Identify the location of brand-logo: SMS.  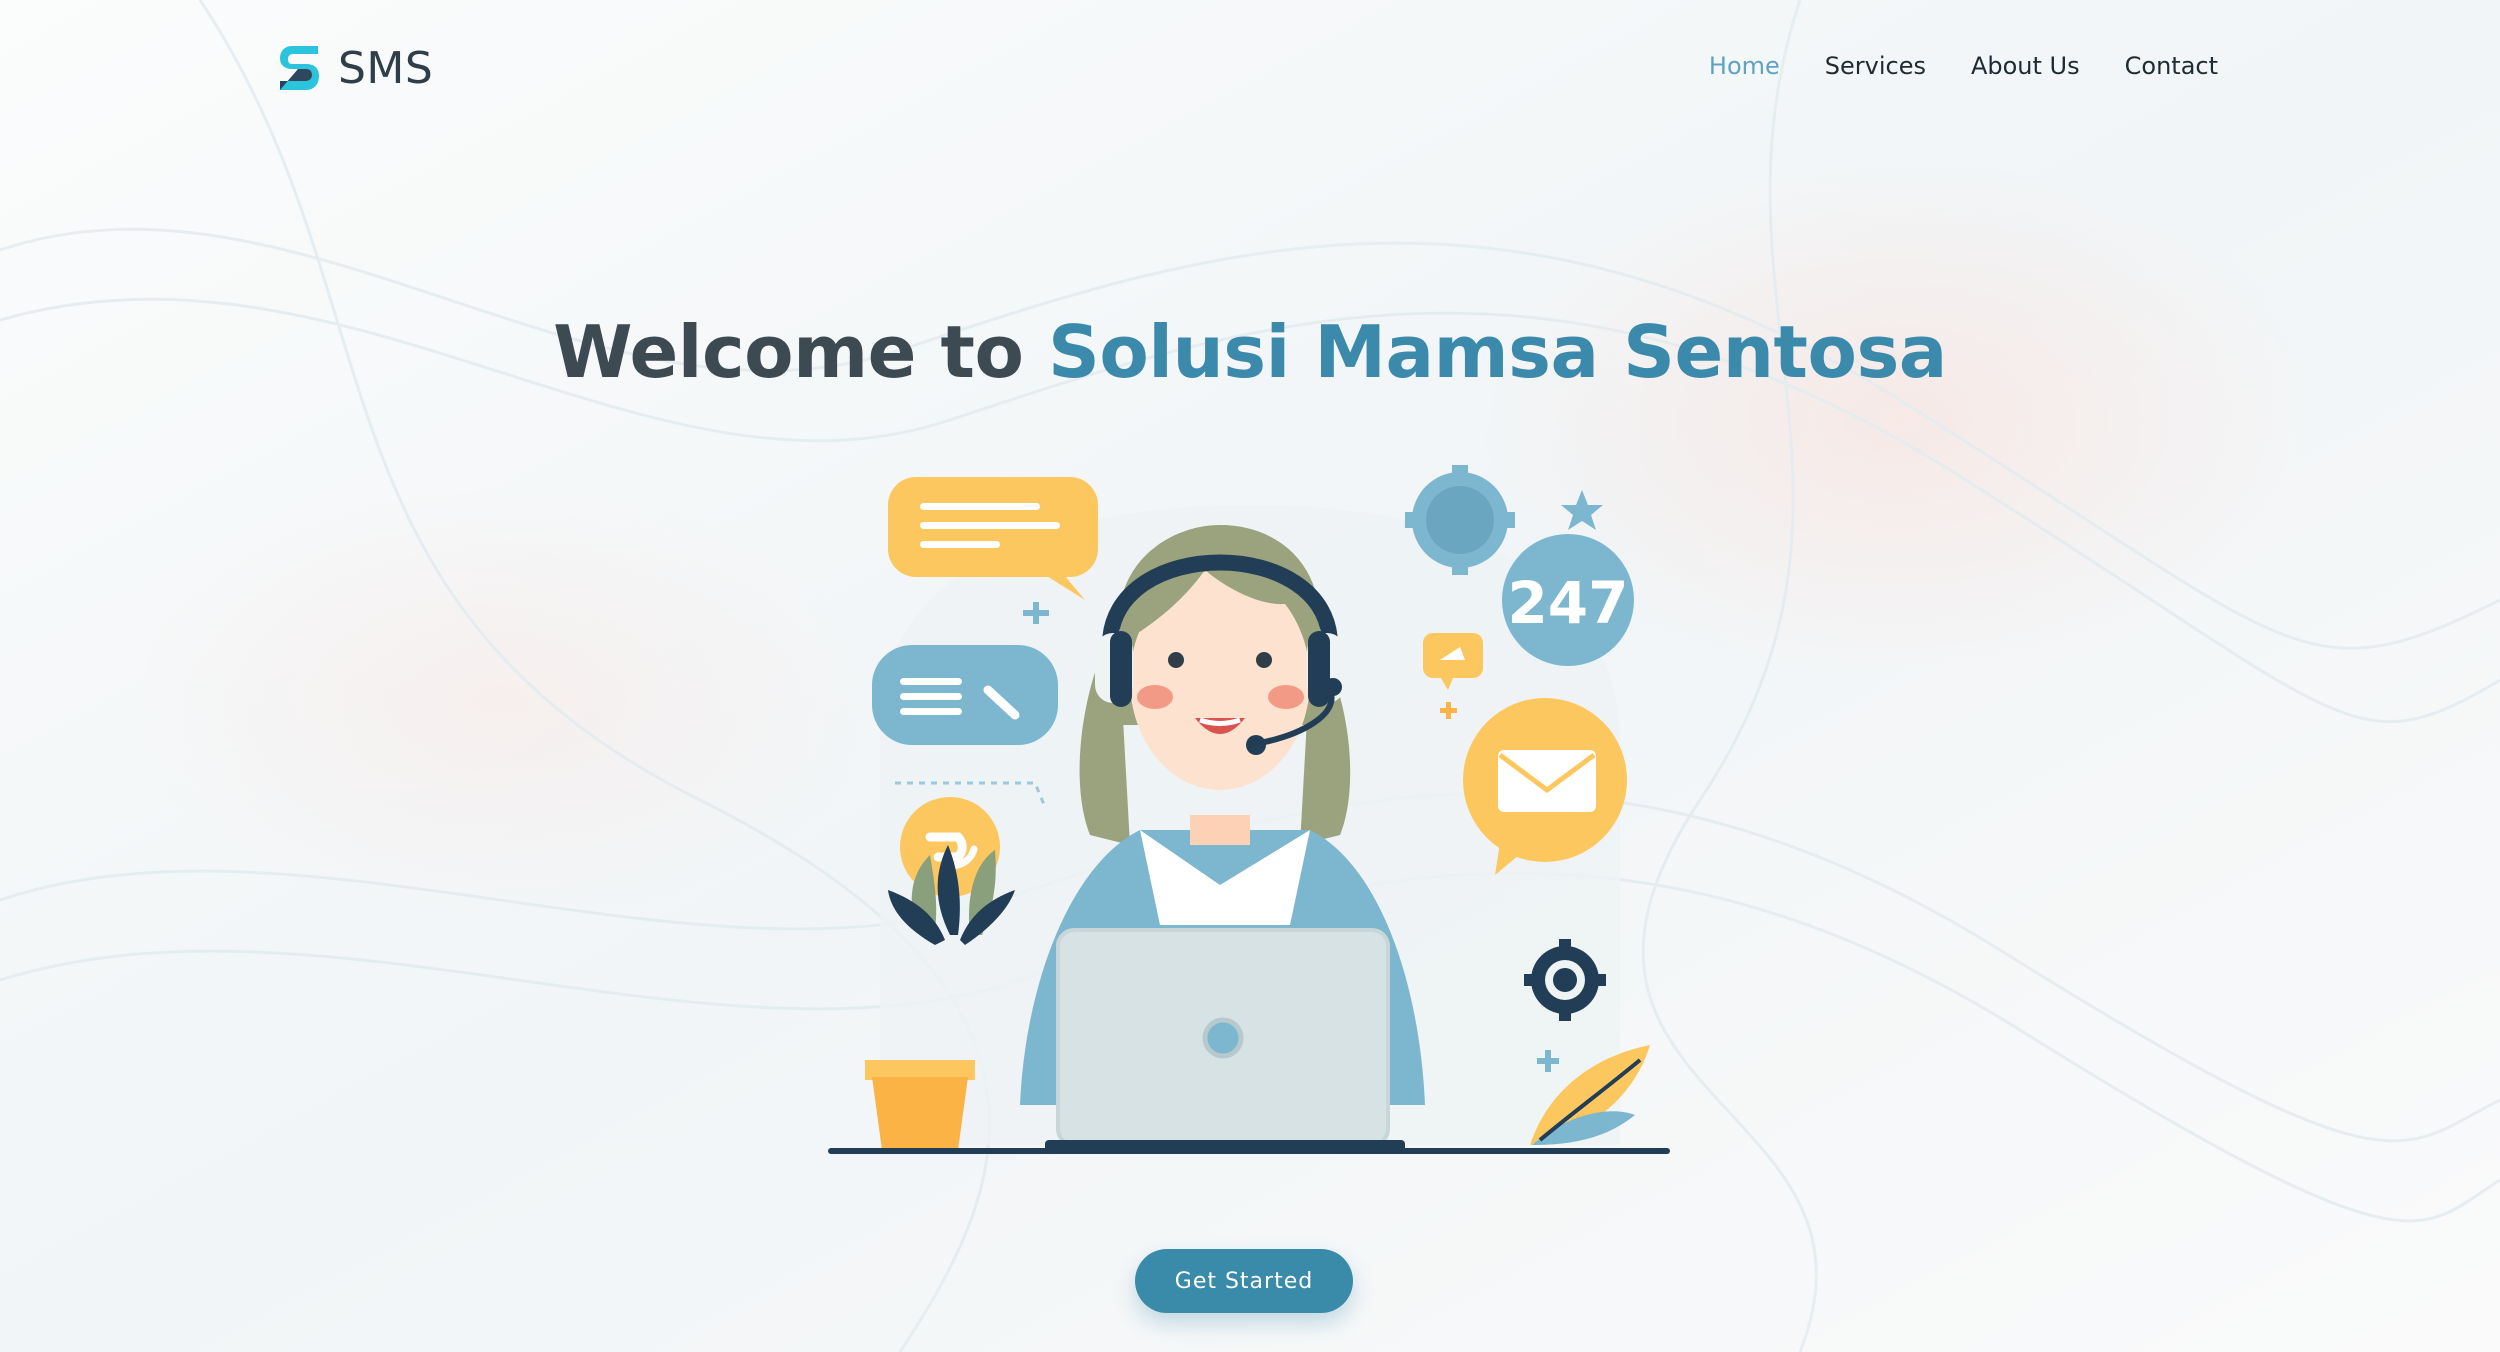
(355, 68).